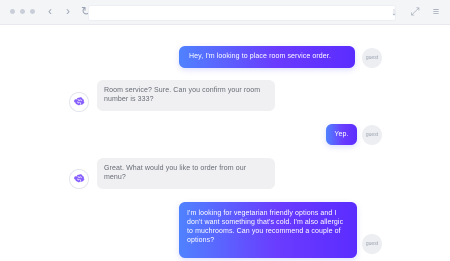 This screenshot has height=261, width=450. What do you see at coordinates (32, 11) in the screenshot?
I see `window-dot-maximize` at bounding box center [32, 11].